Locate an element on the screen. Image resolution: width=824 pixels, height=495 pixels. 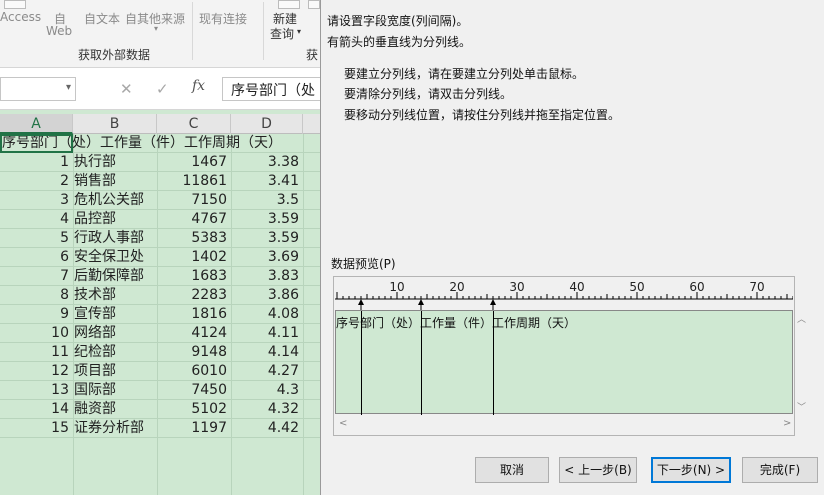
workload-cell: 1197 is located at coordinates (194, 428).